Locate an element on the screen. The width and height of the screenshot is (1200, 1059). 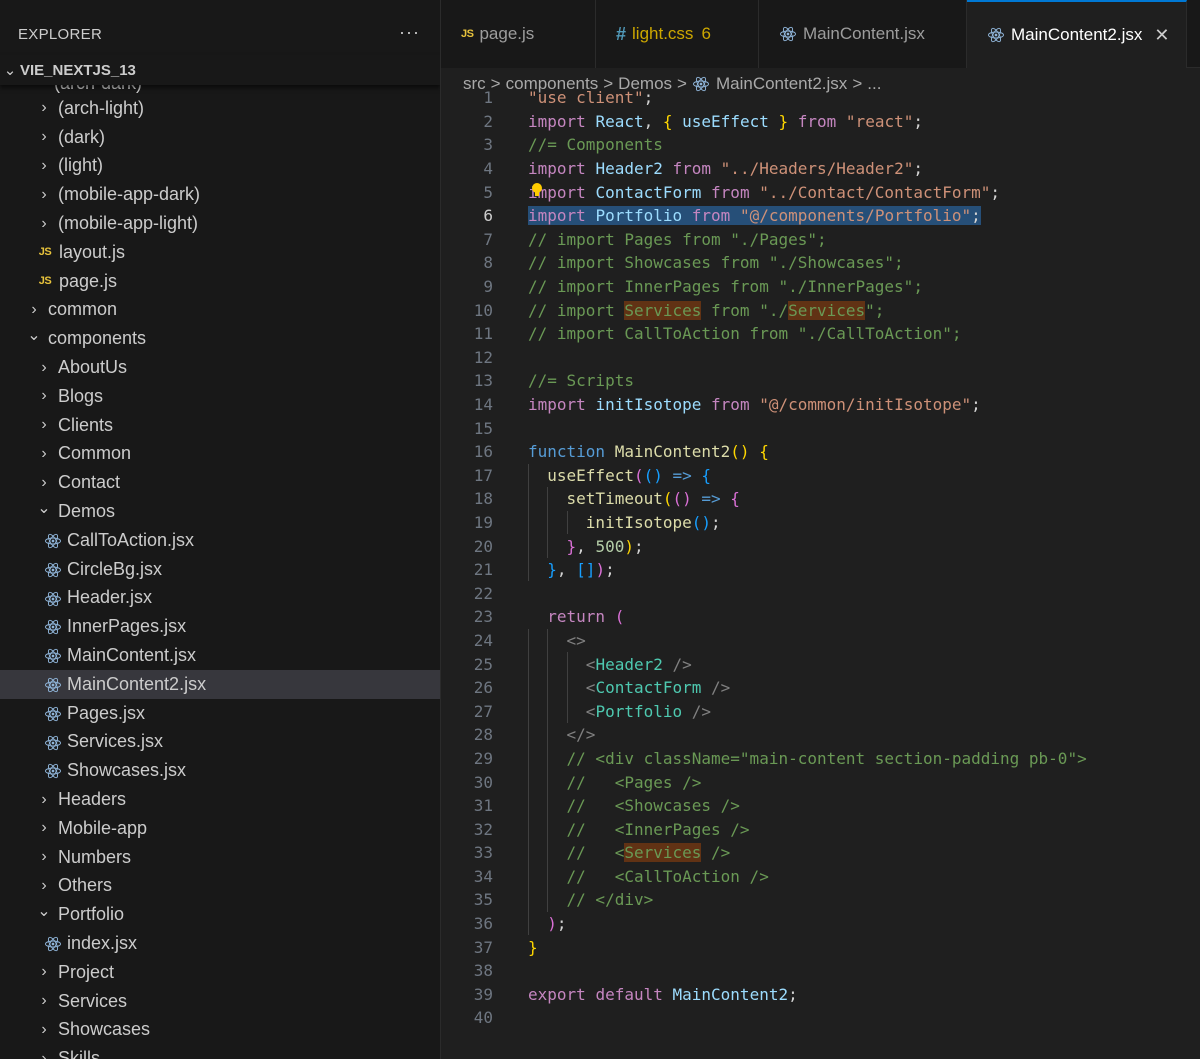
code-line: 3 //= Components is located at coordinates (820, 145).